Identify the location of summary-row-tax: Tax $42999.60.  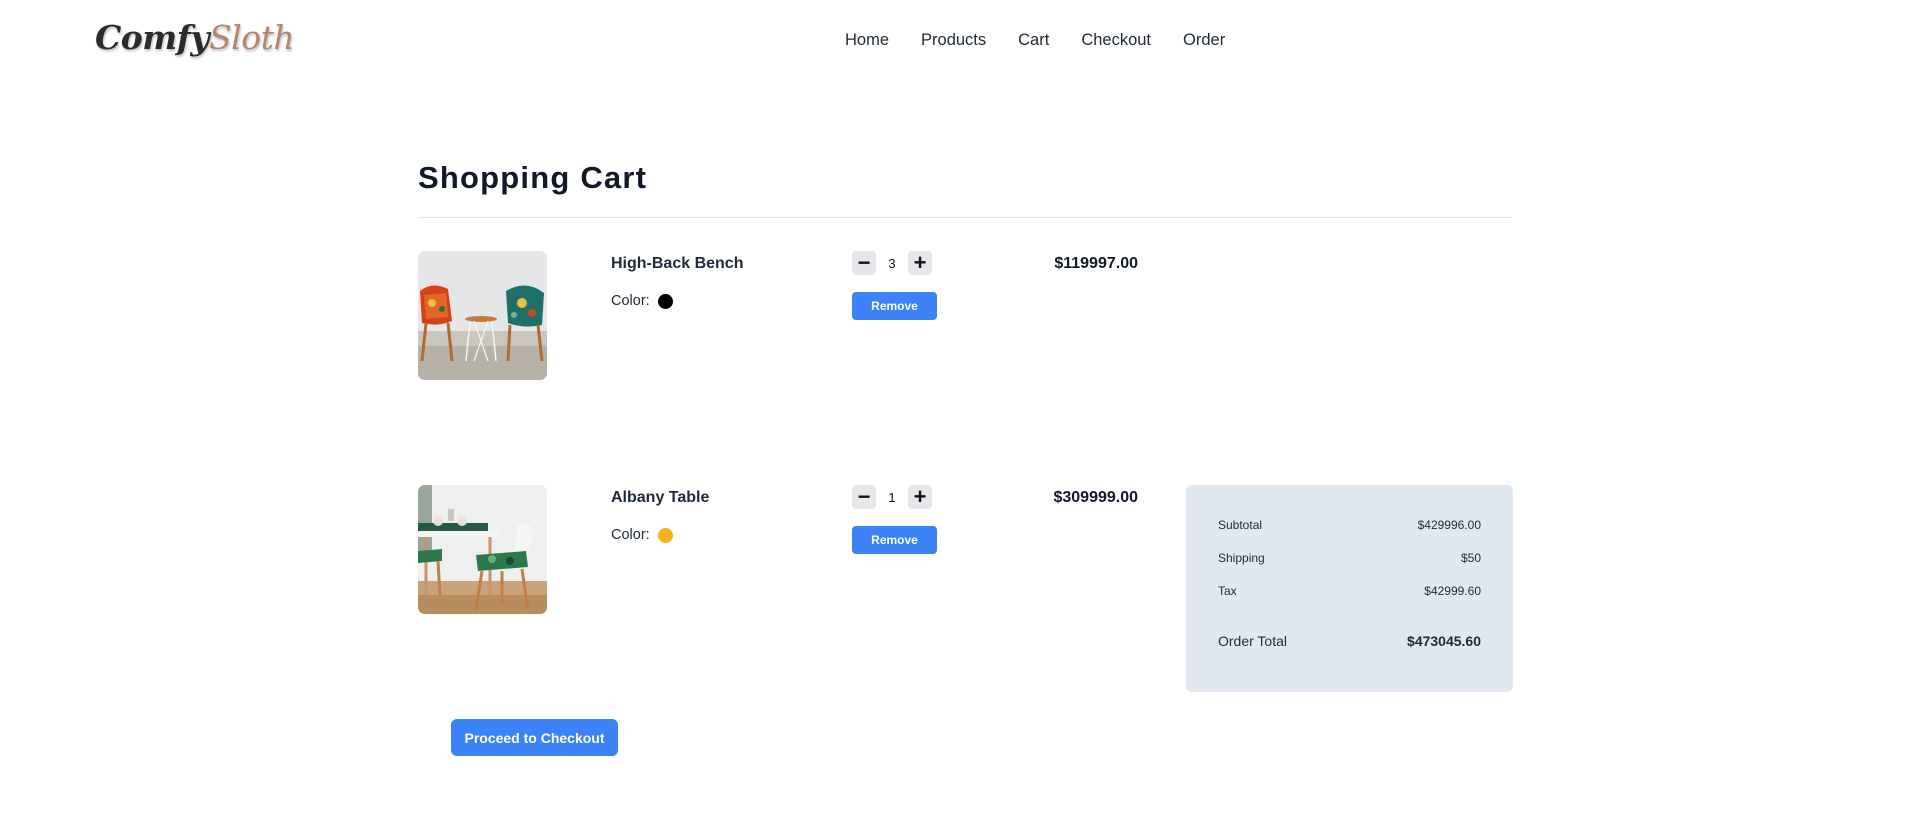
(1349, 591).